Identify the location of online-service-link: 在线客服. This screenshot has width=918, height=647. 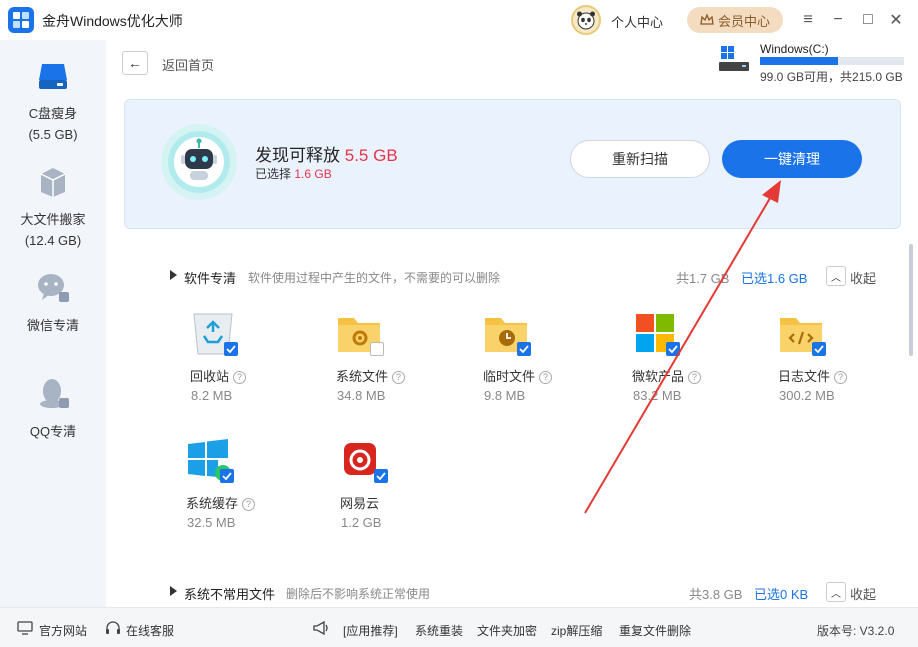
(150, 630).